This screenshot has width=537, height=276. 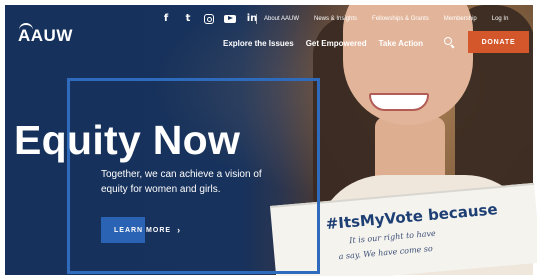 I want to click on learn-more-button: LEARN MORE ›, so click(x=140, y=230).